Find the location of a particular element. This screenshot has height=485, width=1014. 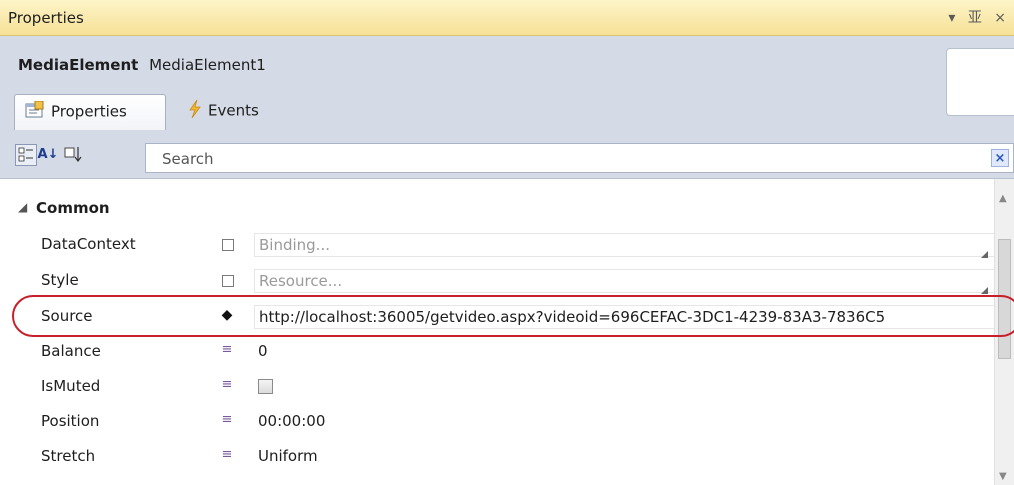

properties-icon is located at coordinates (35, 111).